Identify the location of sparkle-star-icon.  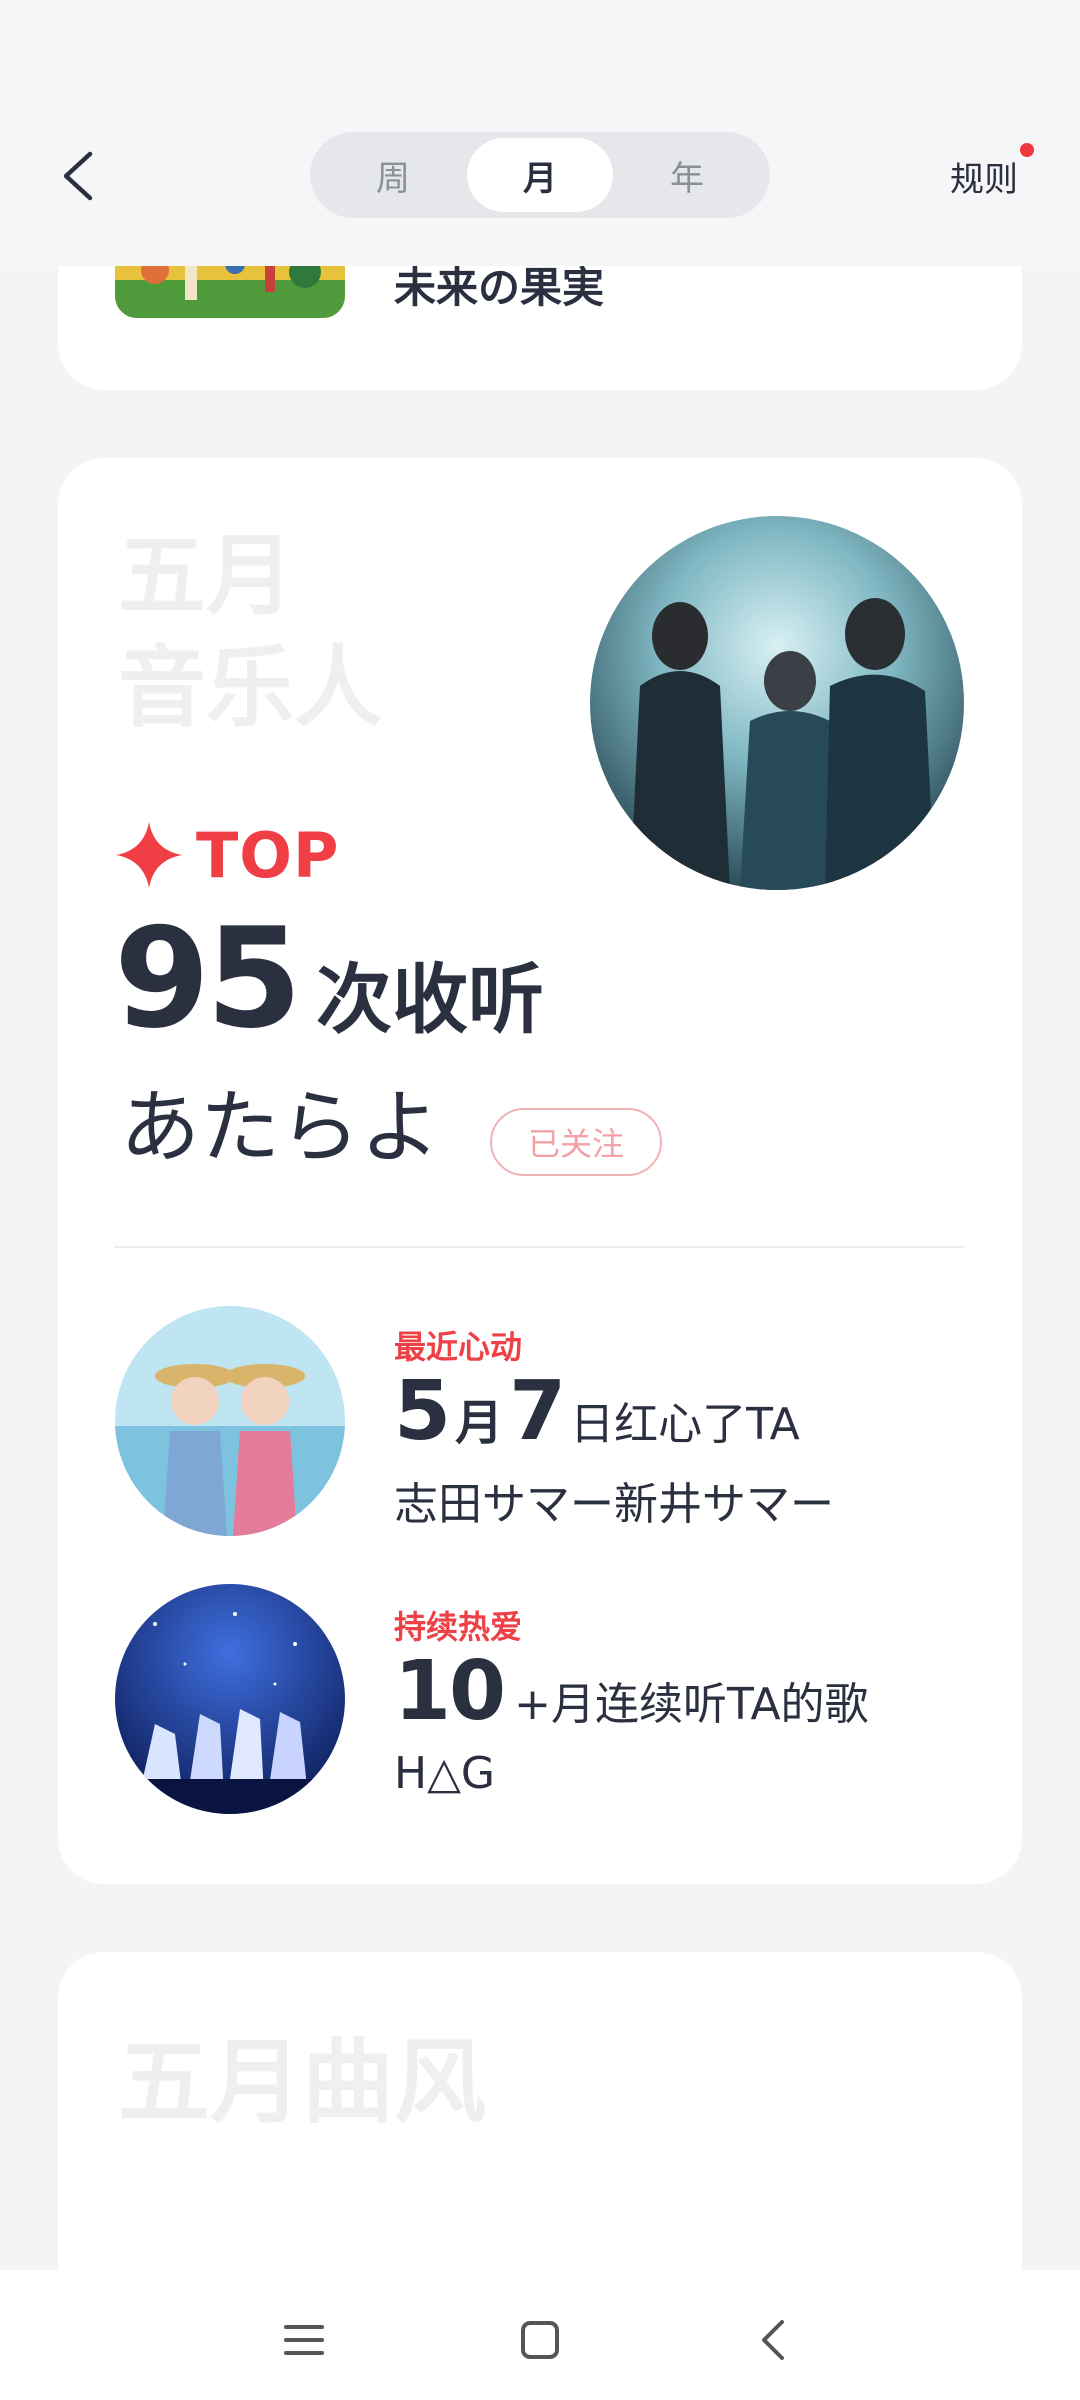
(149, 855).